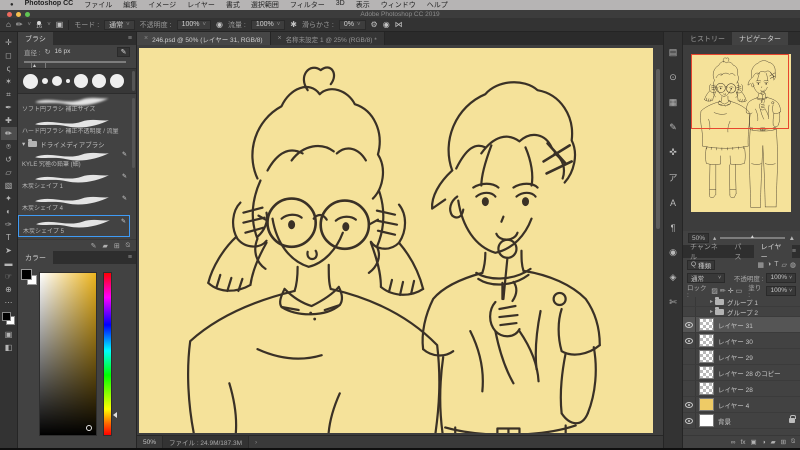  I want to click on symmetry-icon: ⋈, so click(399, 24).